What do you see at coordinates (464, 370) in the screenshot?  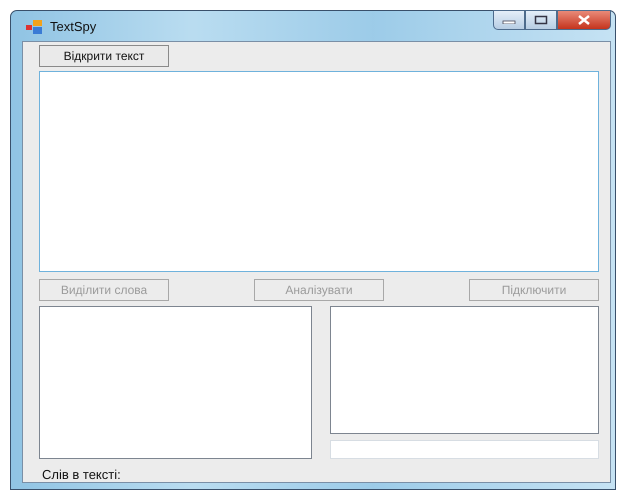 I see `result-list` at bounding box center [464, 370].